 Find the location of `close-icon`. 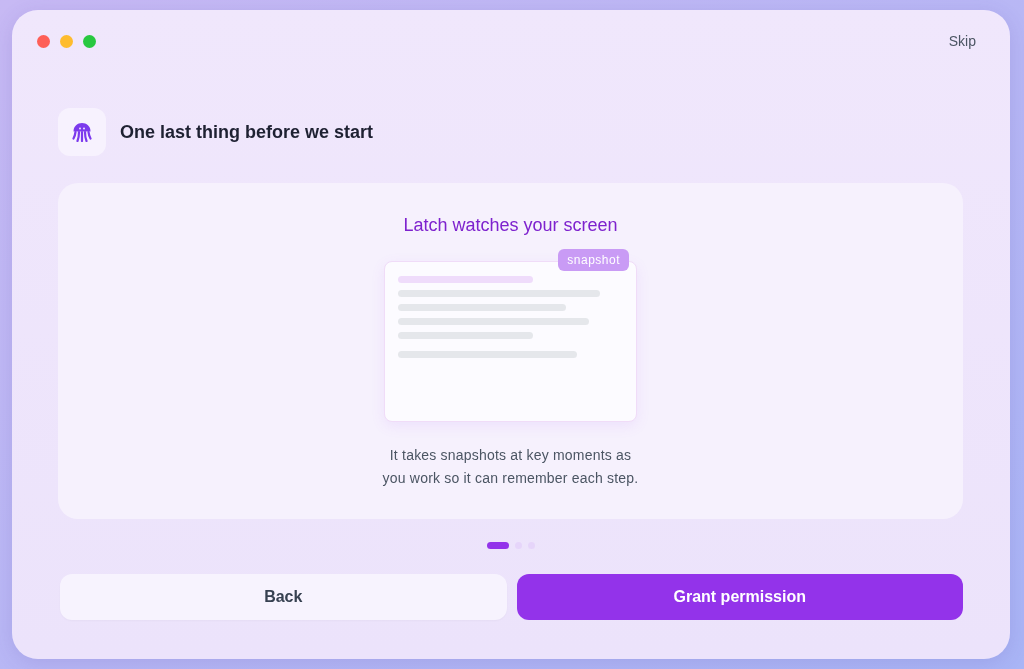

close-icon is located at coordinates (43, 41).